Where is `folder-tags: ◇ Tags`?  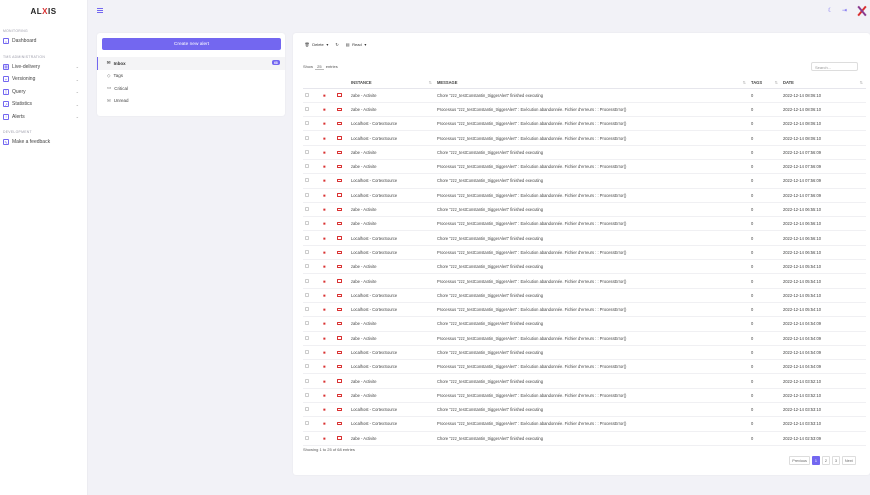
folder-tags: ◇ Tags is located at coordinates (191, 76).